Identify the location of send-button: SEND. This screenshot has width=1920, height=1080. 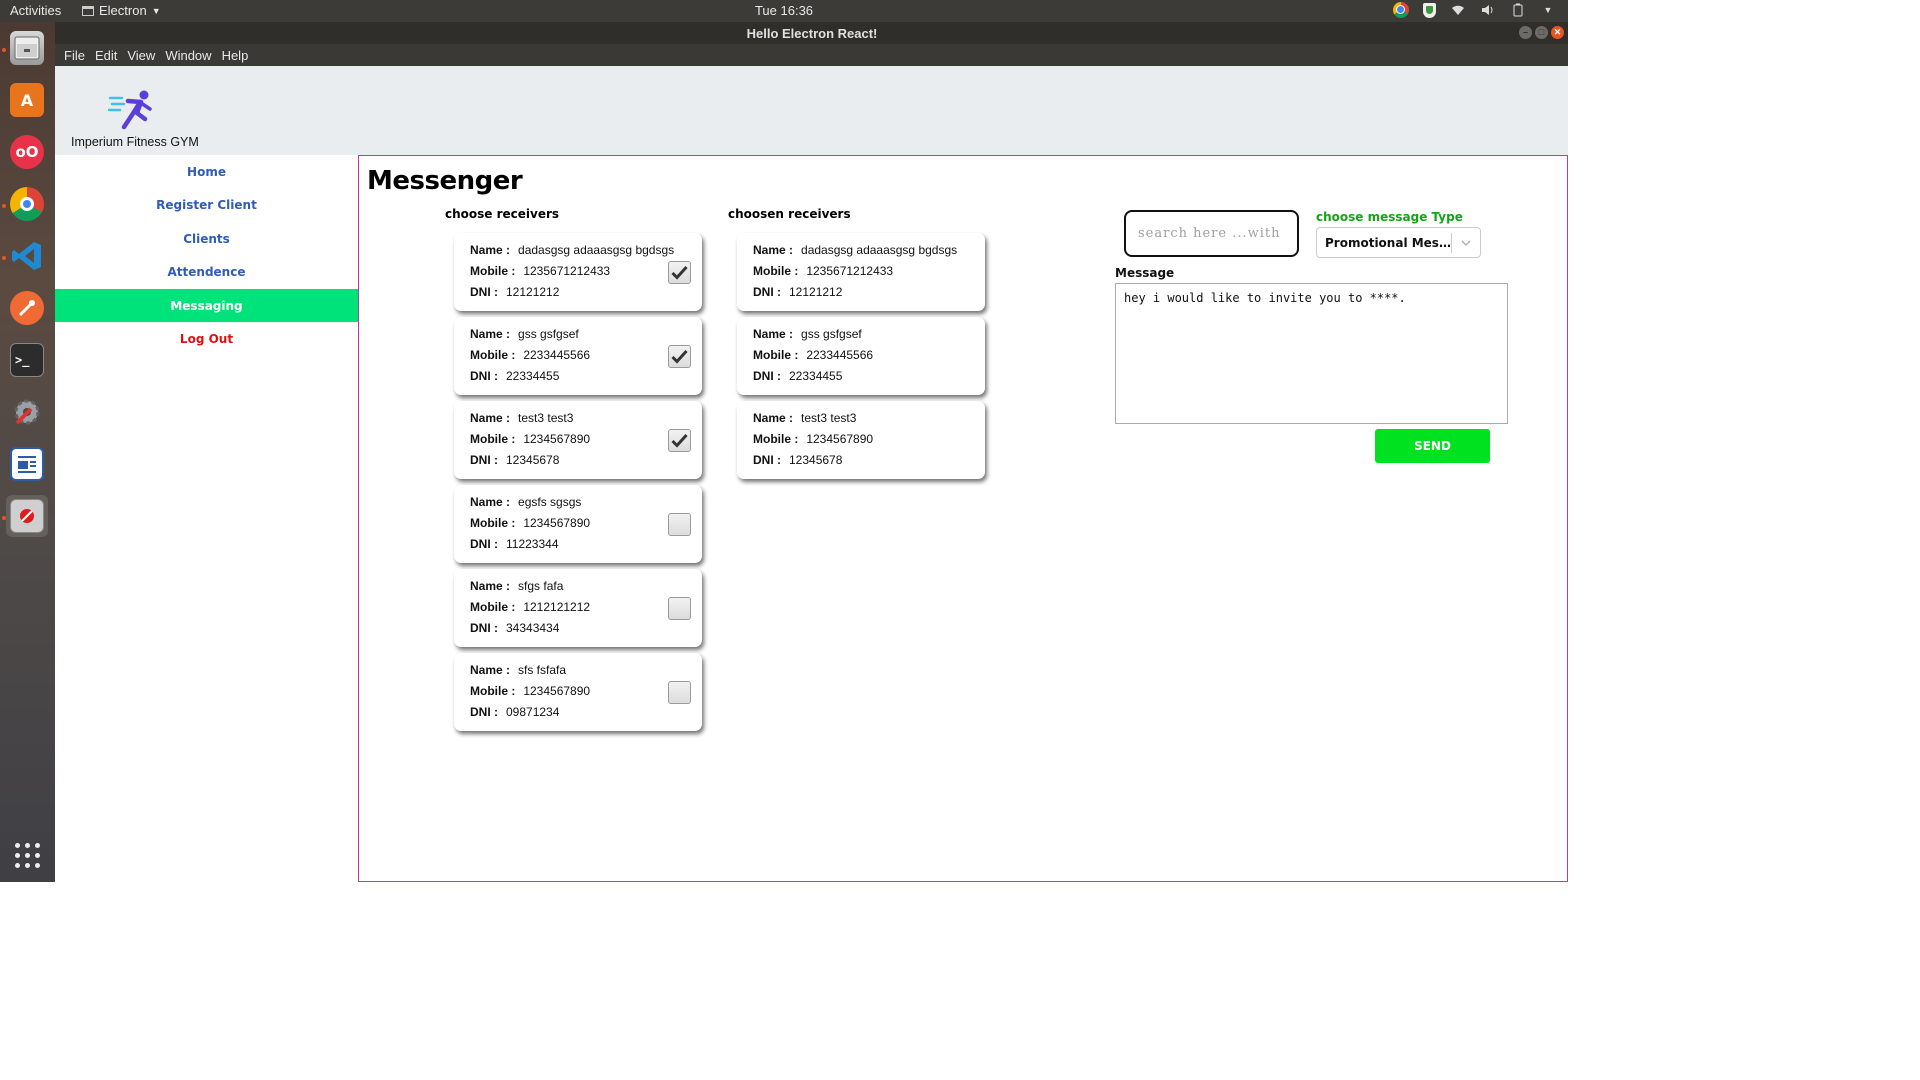
(1432, 446).